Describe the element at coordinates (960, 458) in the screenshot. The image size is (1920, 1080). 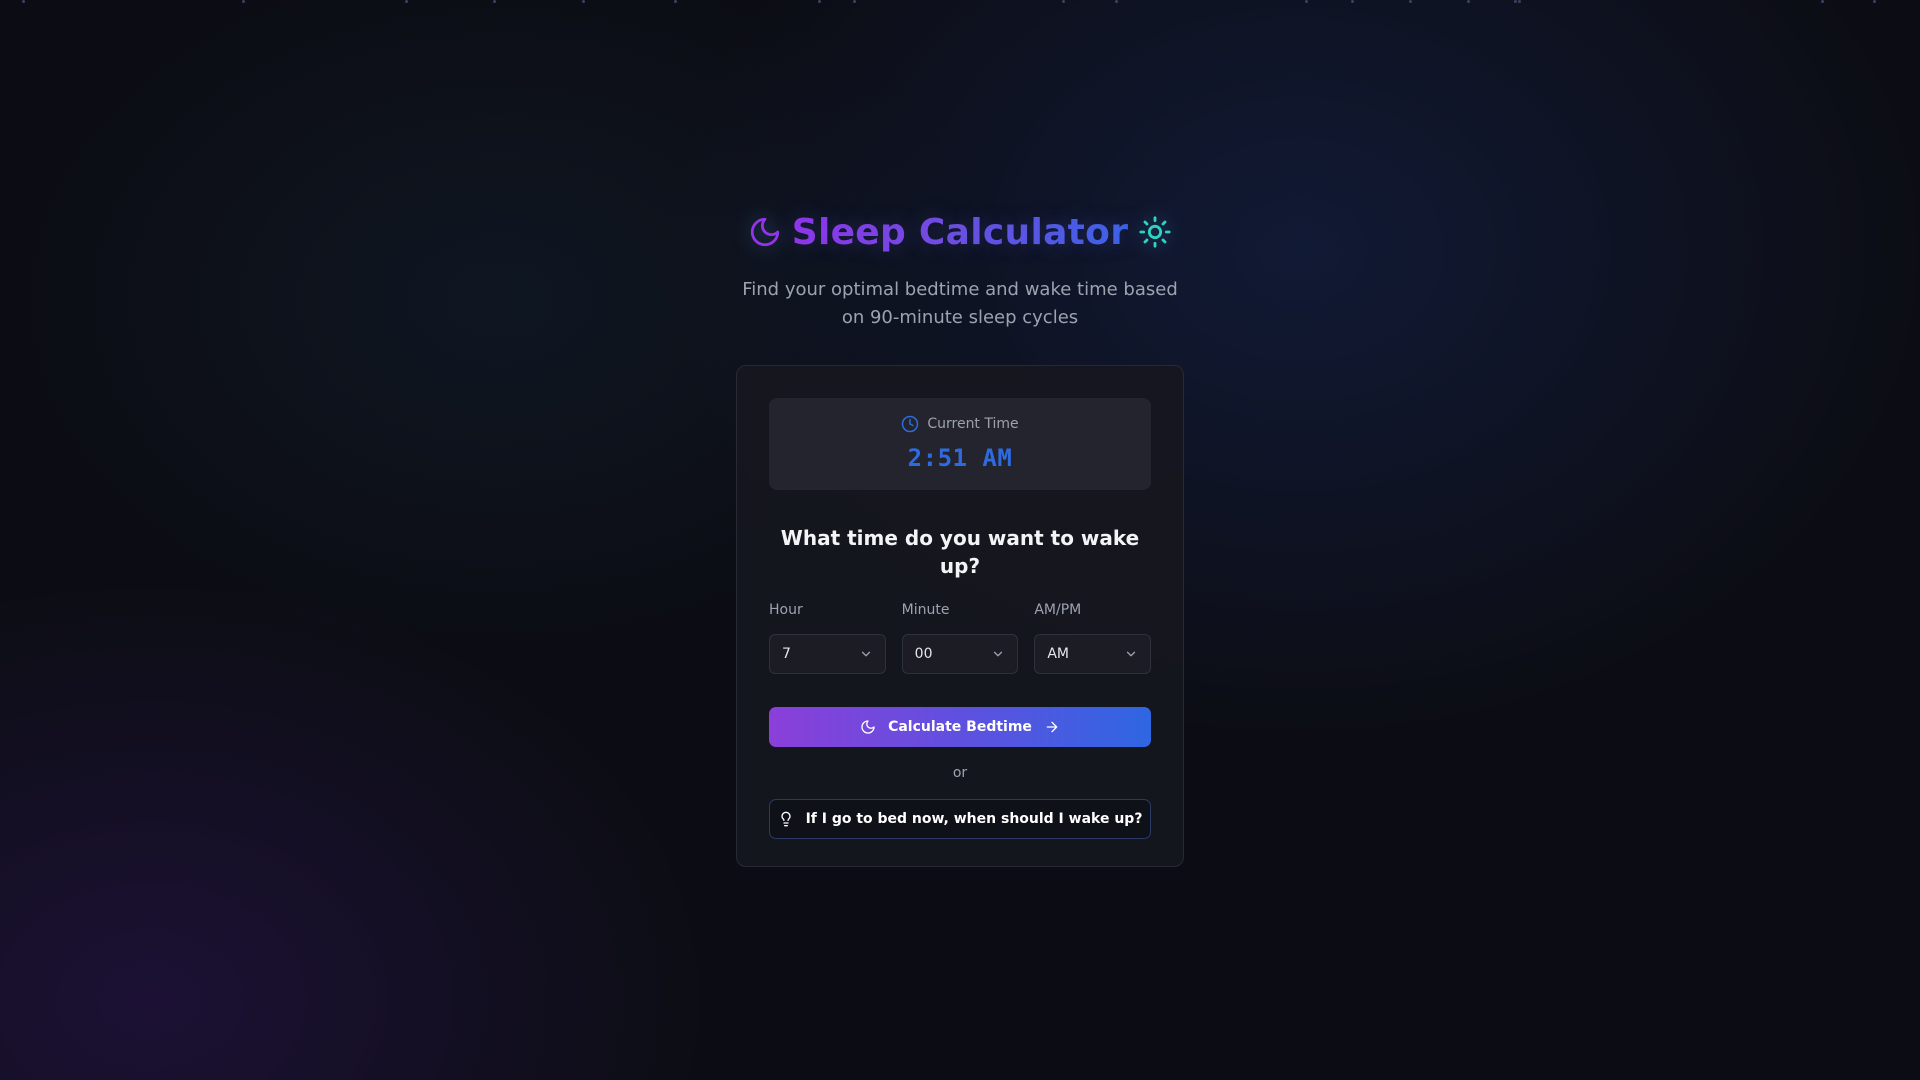
I see `current-time-value: 2:51 AM` at that location.